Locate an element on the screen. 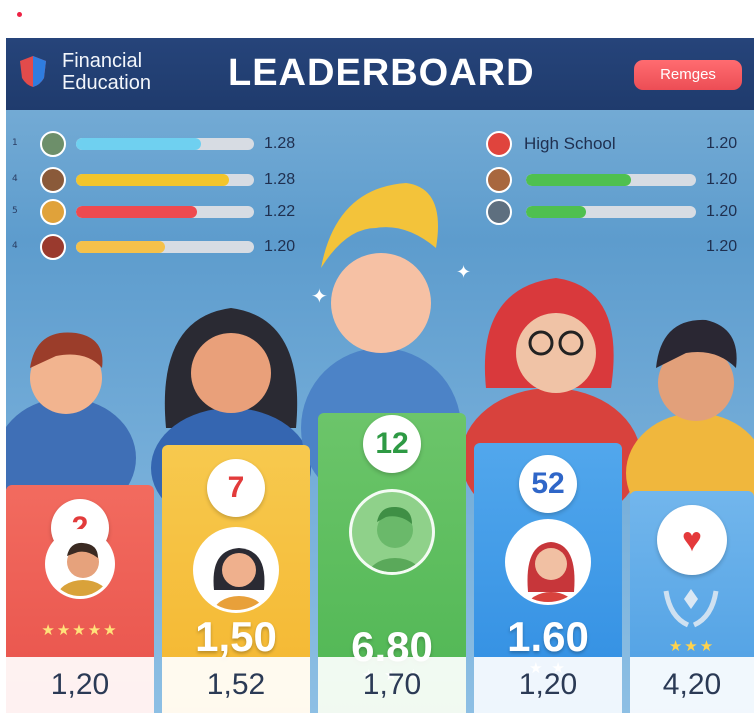 This screenshot has width=754, height=713. group-score: 1.20 is located at coordinates (722, 143).